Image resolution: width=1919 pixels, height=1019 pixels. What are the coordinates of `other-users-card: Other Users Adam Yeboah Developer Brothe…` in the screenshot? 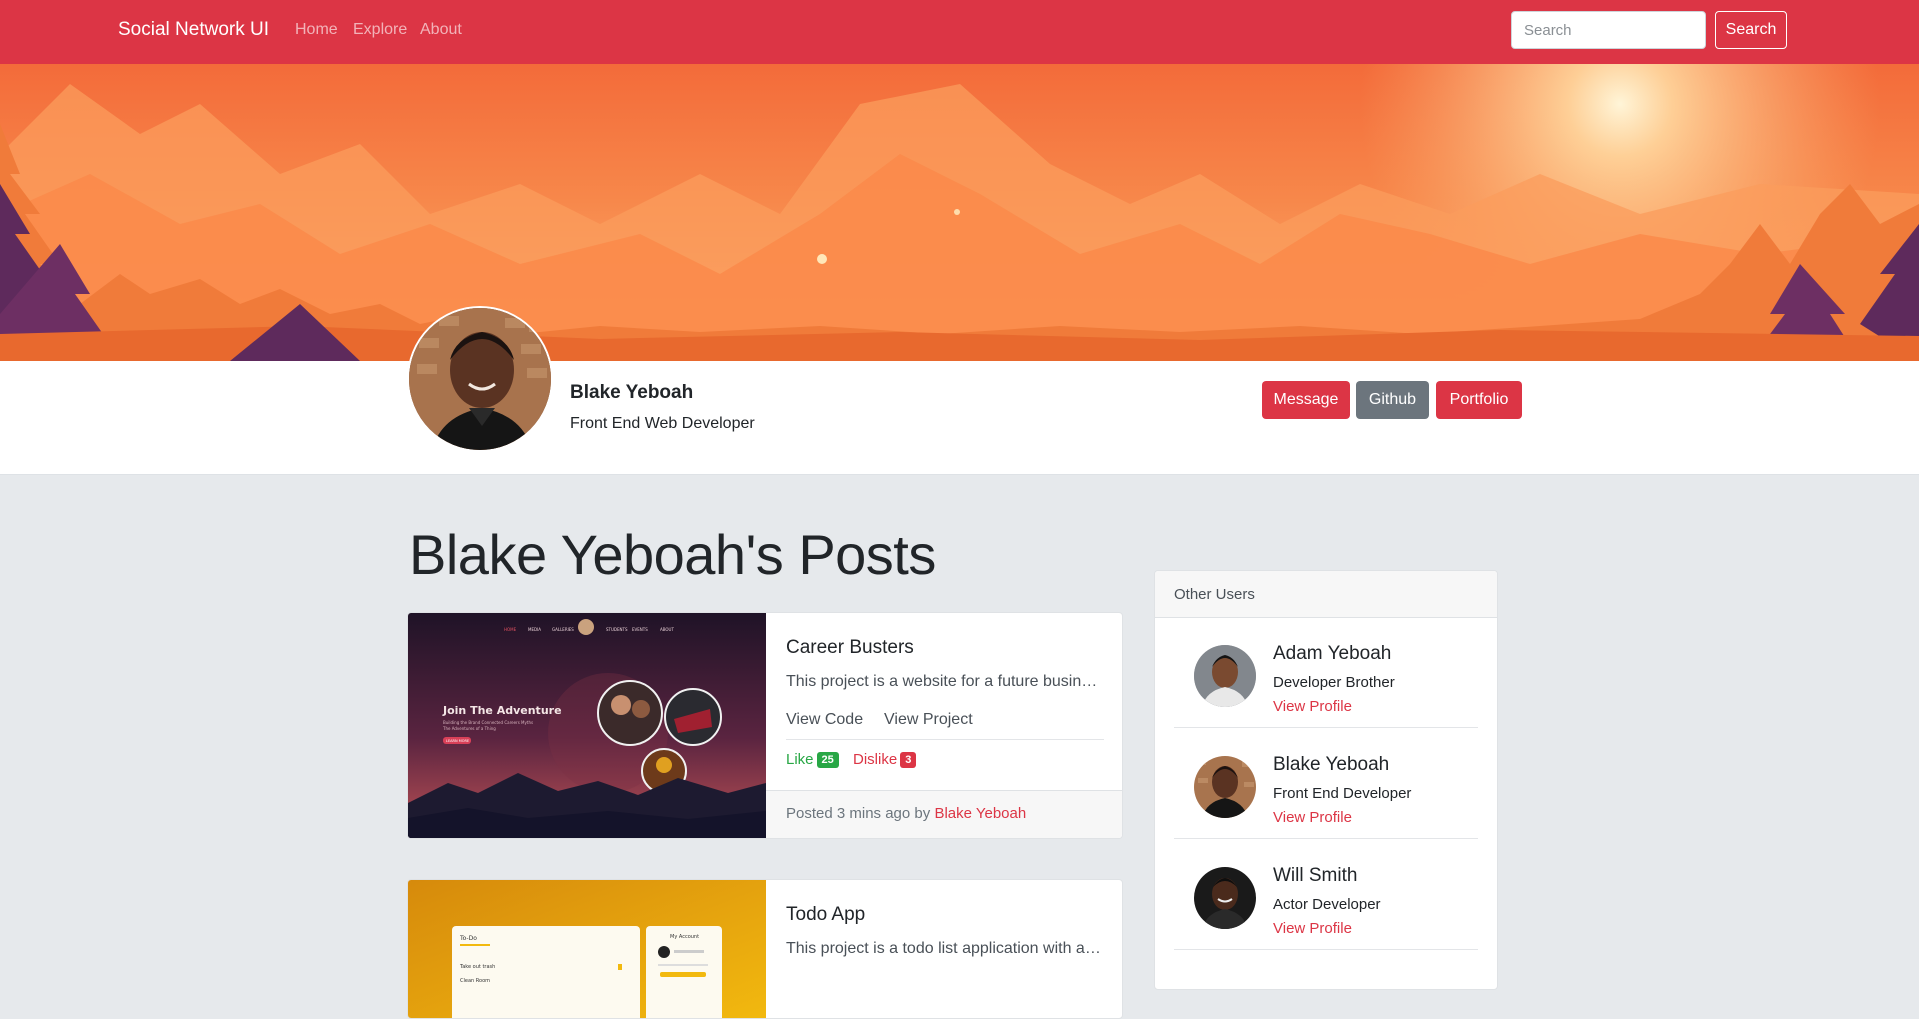 It's located at (1326, 780).